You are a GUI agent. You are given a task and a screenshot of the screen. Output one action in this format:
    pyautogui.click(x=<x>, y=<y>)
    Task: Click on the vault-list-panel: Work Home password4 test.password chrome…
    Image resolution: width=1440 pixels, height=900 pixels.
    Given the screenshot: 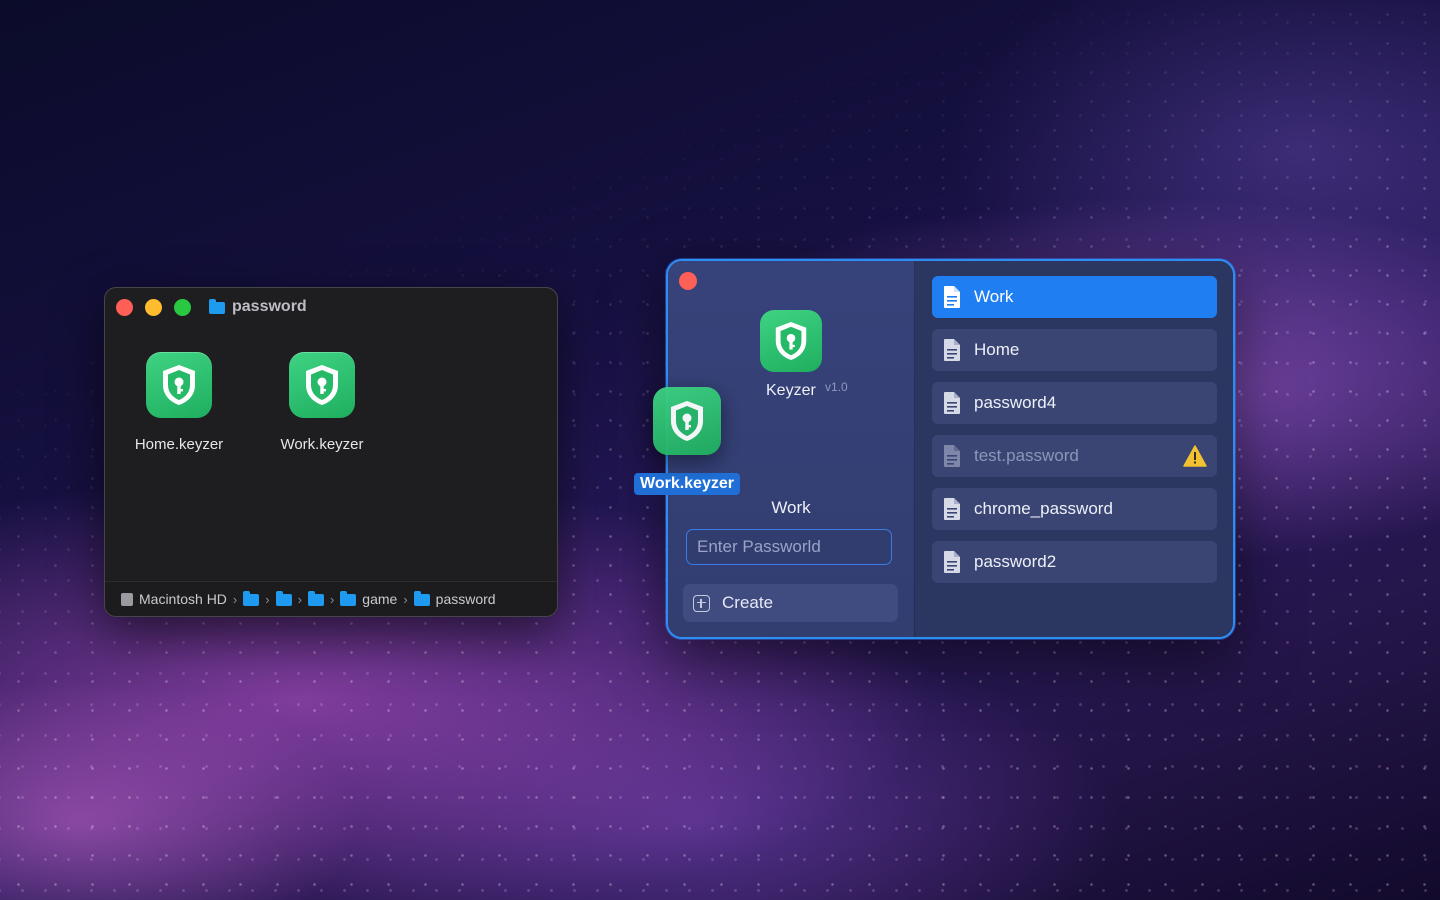 What is the action you would take?
    pyautogui.click(x=1074, y=449)
    